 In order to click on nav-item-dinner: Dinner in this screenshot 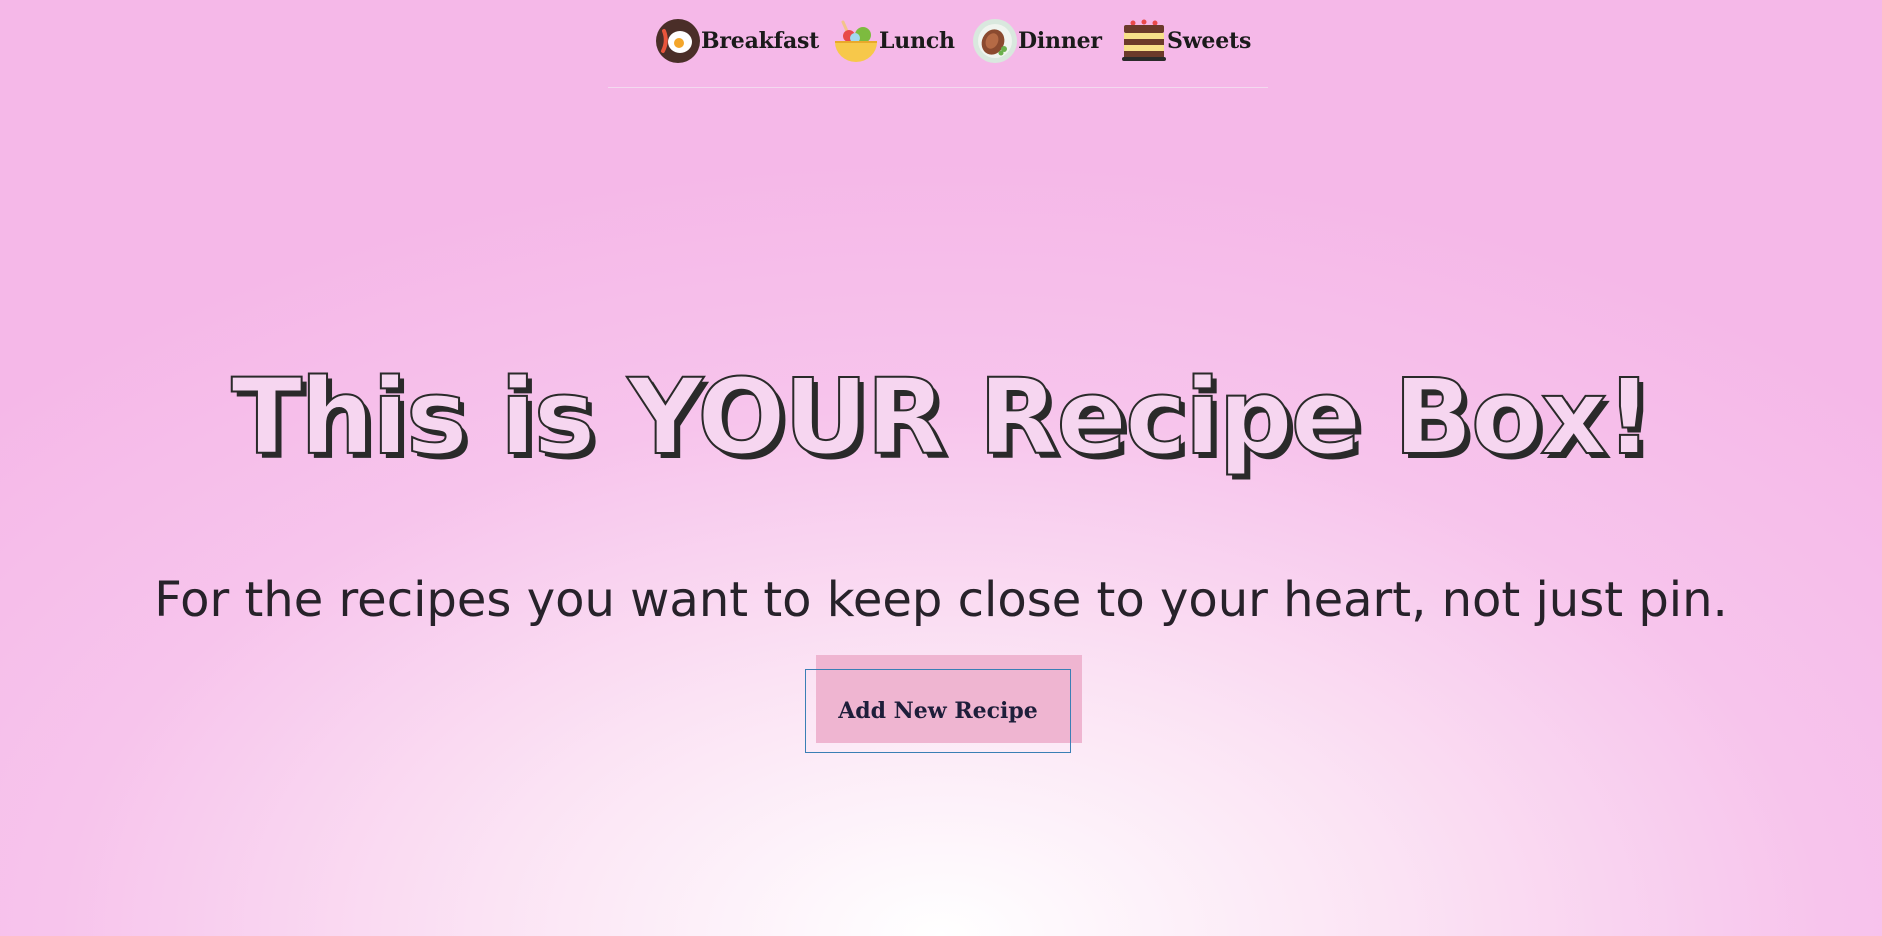, I will do `click(1037, 41)`.